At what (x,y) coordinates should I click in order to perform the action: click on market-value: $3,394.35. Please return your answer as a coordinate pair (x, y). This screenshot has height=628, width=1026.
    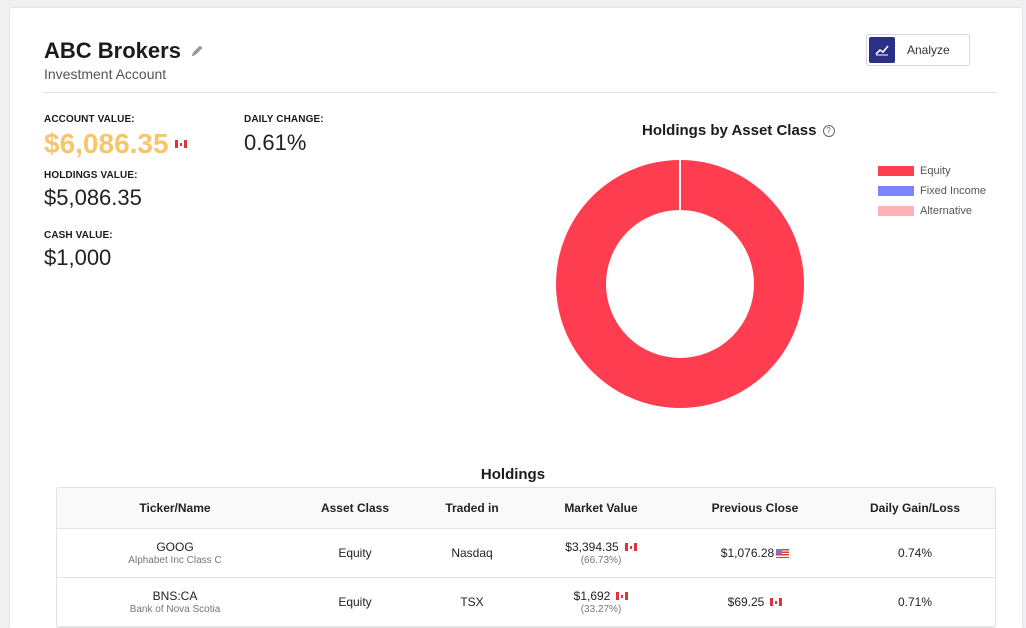
    Looking at the image, I should click on (592, 547).